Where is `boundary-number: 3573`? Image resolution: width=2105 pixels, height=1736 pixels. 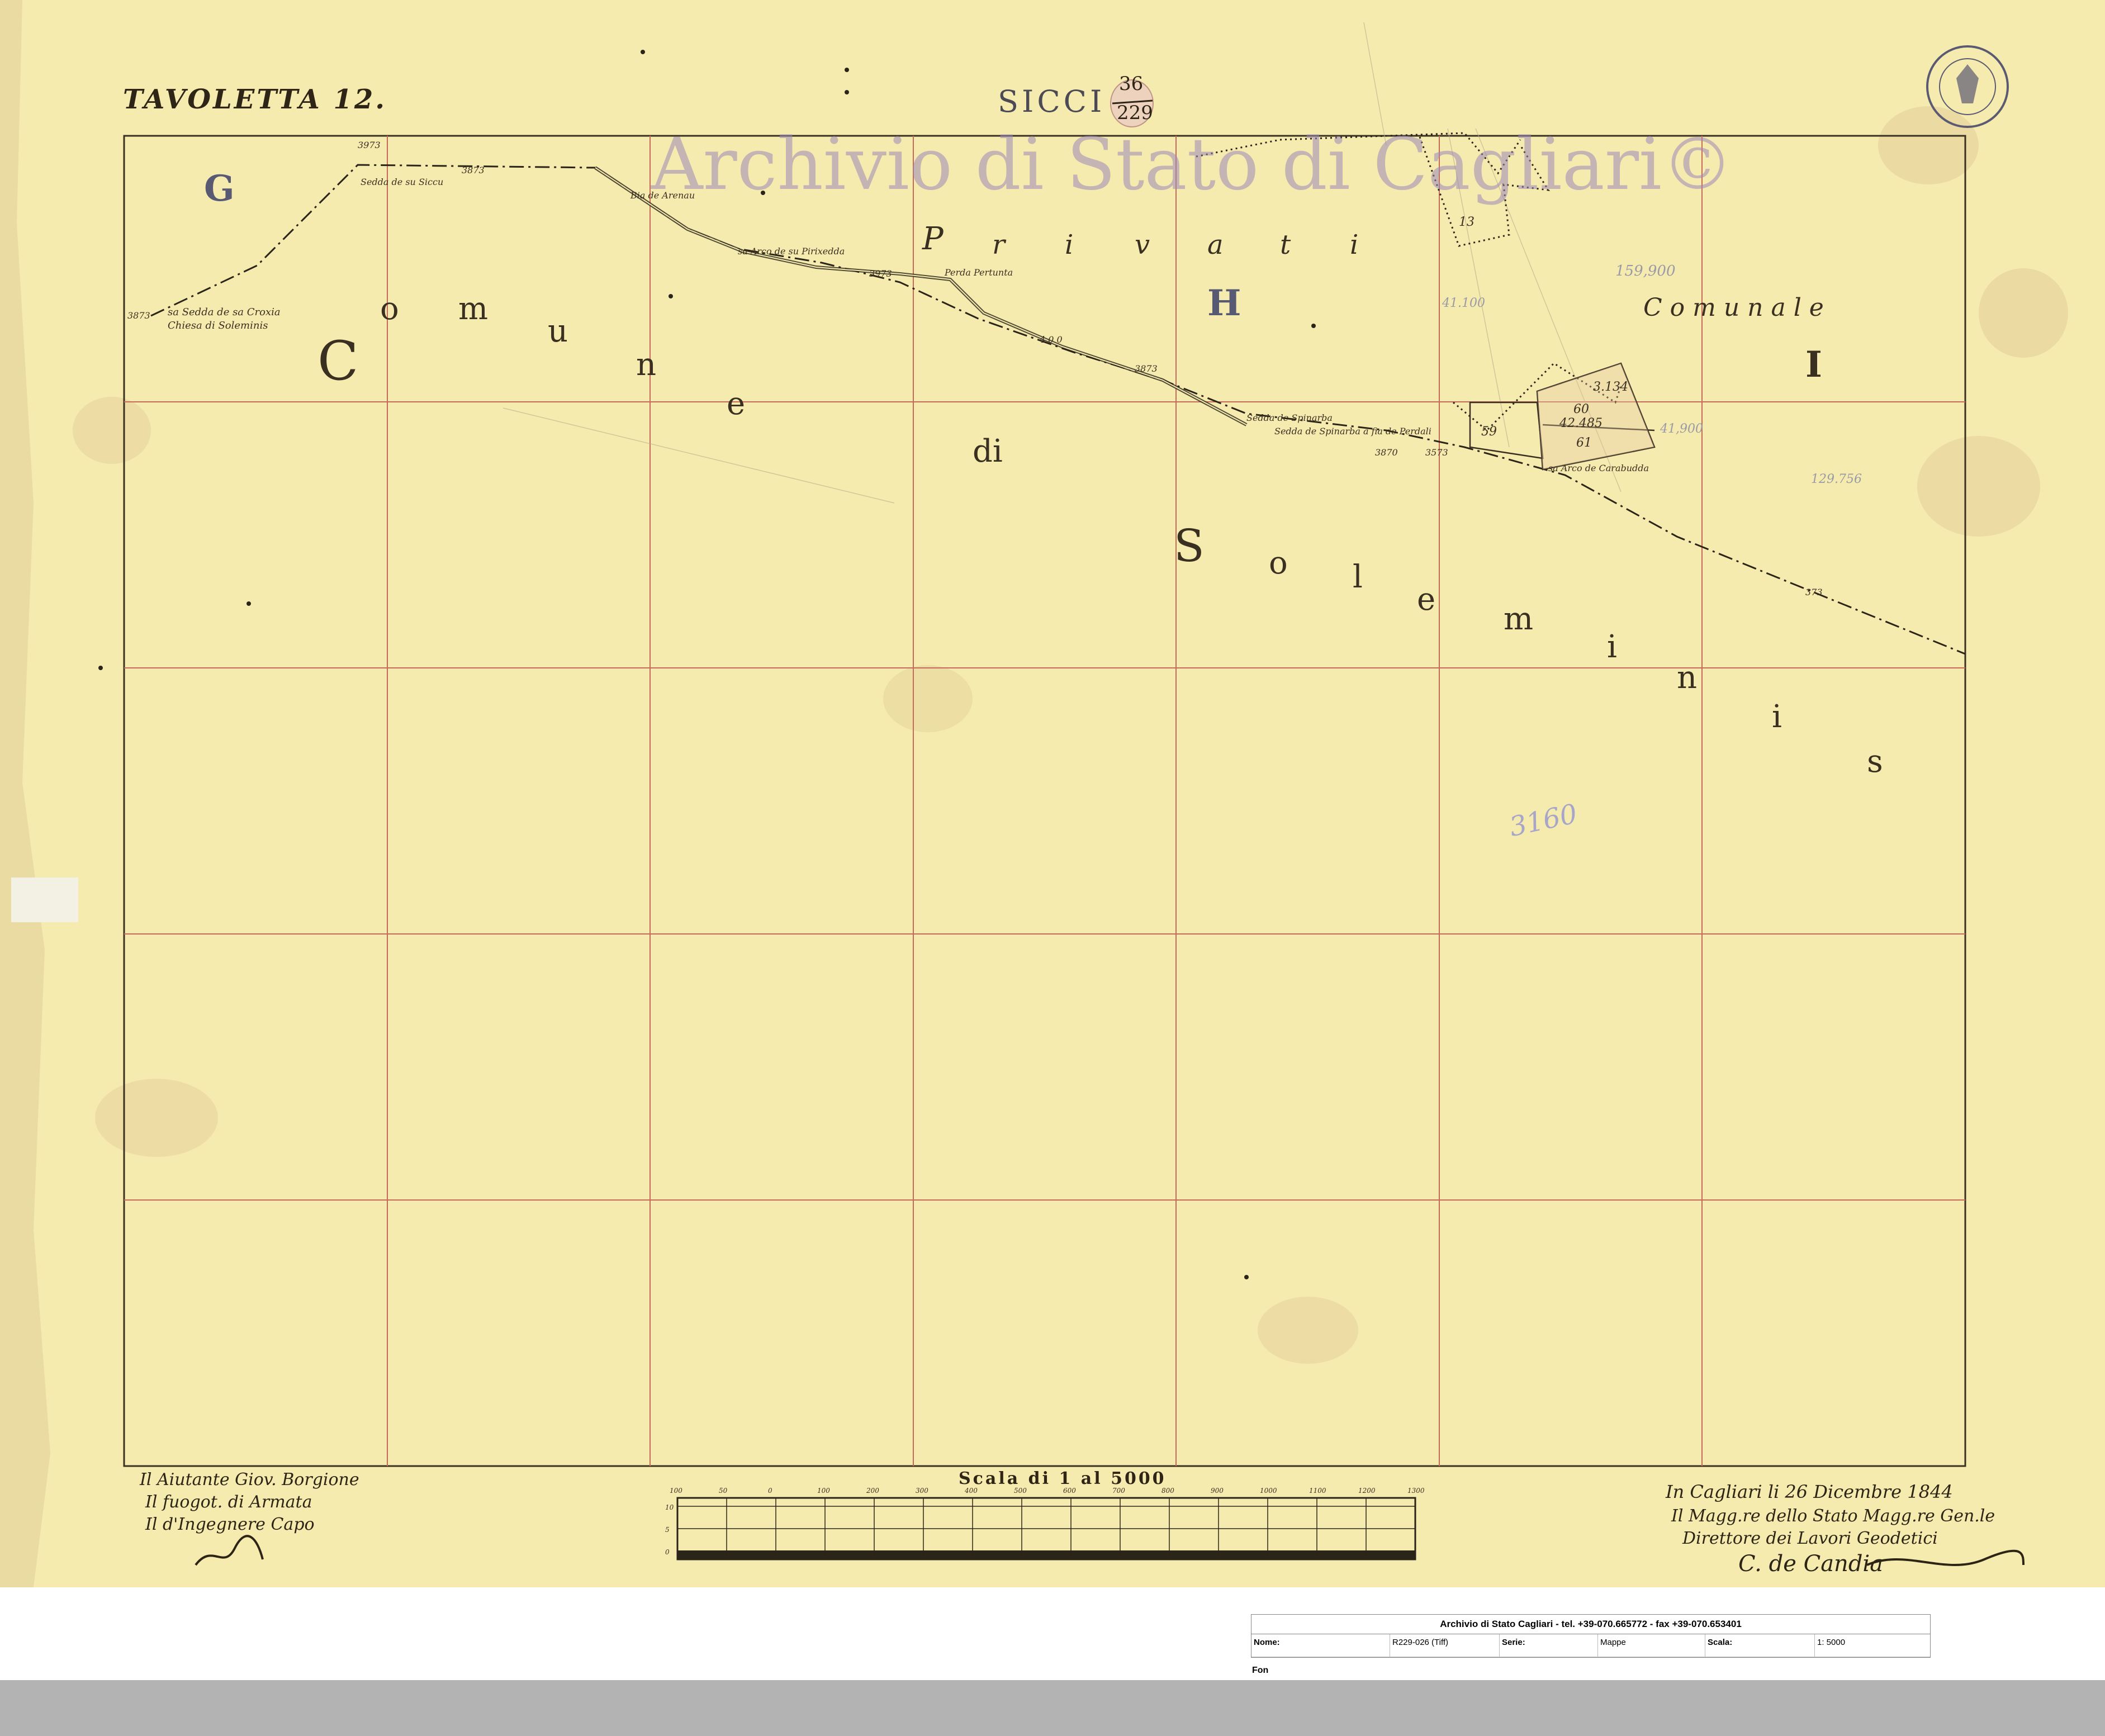 boundary-number: 3573 is located at coordinates (1436, 452).